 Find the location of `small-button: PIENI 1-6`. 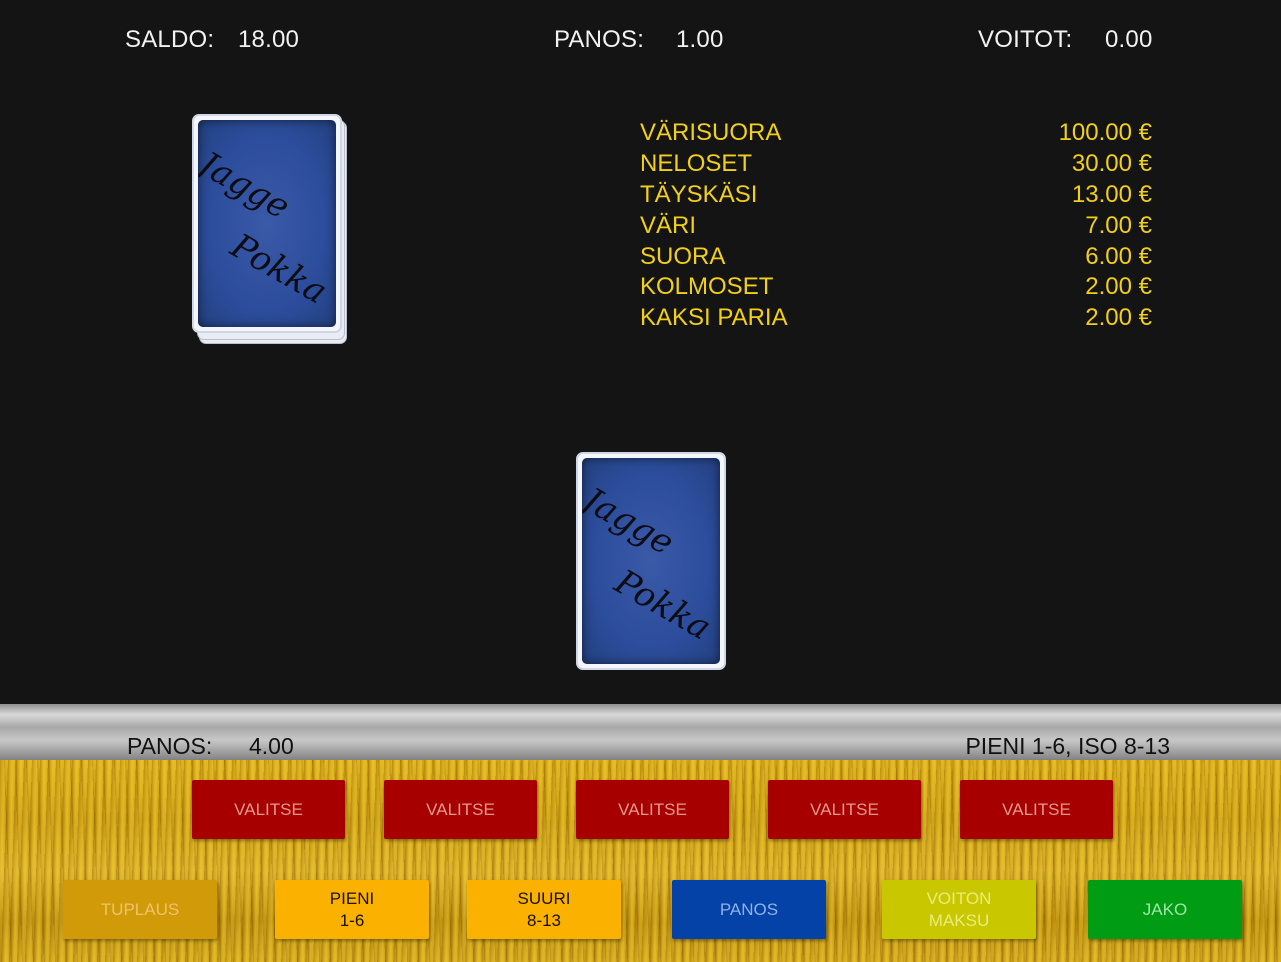

small-button: PIENI 1-6 is located at coordinates (352, 909).